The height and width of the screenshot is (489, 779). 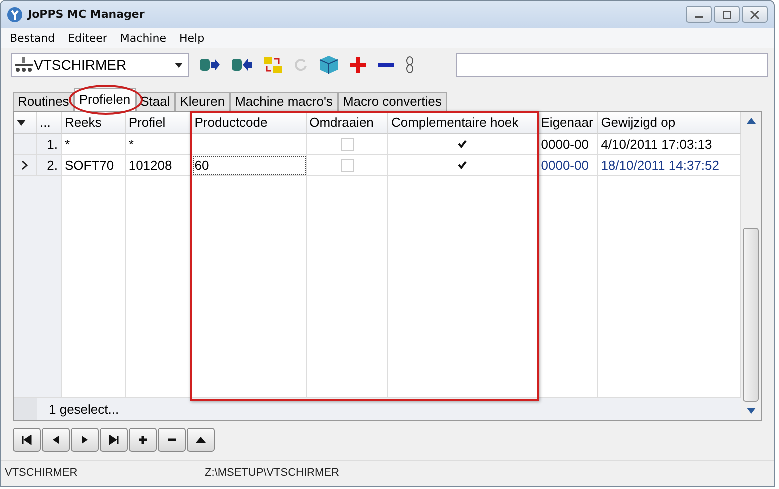 What do you see at coordinates (49, 165) in the screenshot?
I see `row-number: 2.` at bounding box center [49, 165].